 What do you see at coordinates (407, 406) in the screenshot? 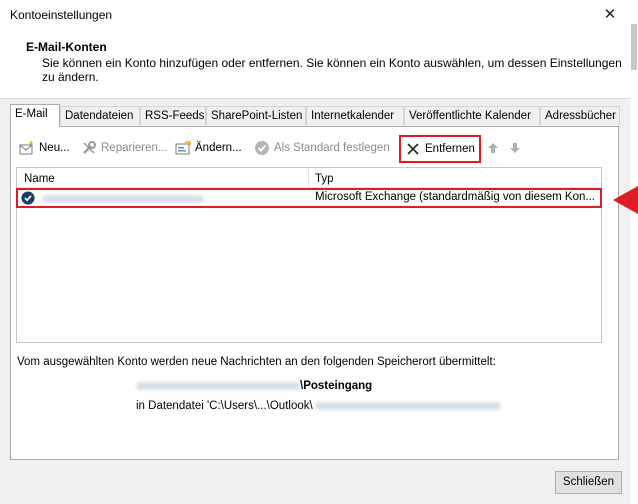
I see `datafile-name-redacted` at bounding box center [407, 406].